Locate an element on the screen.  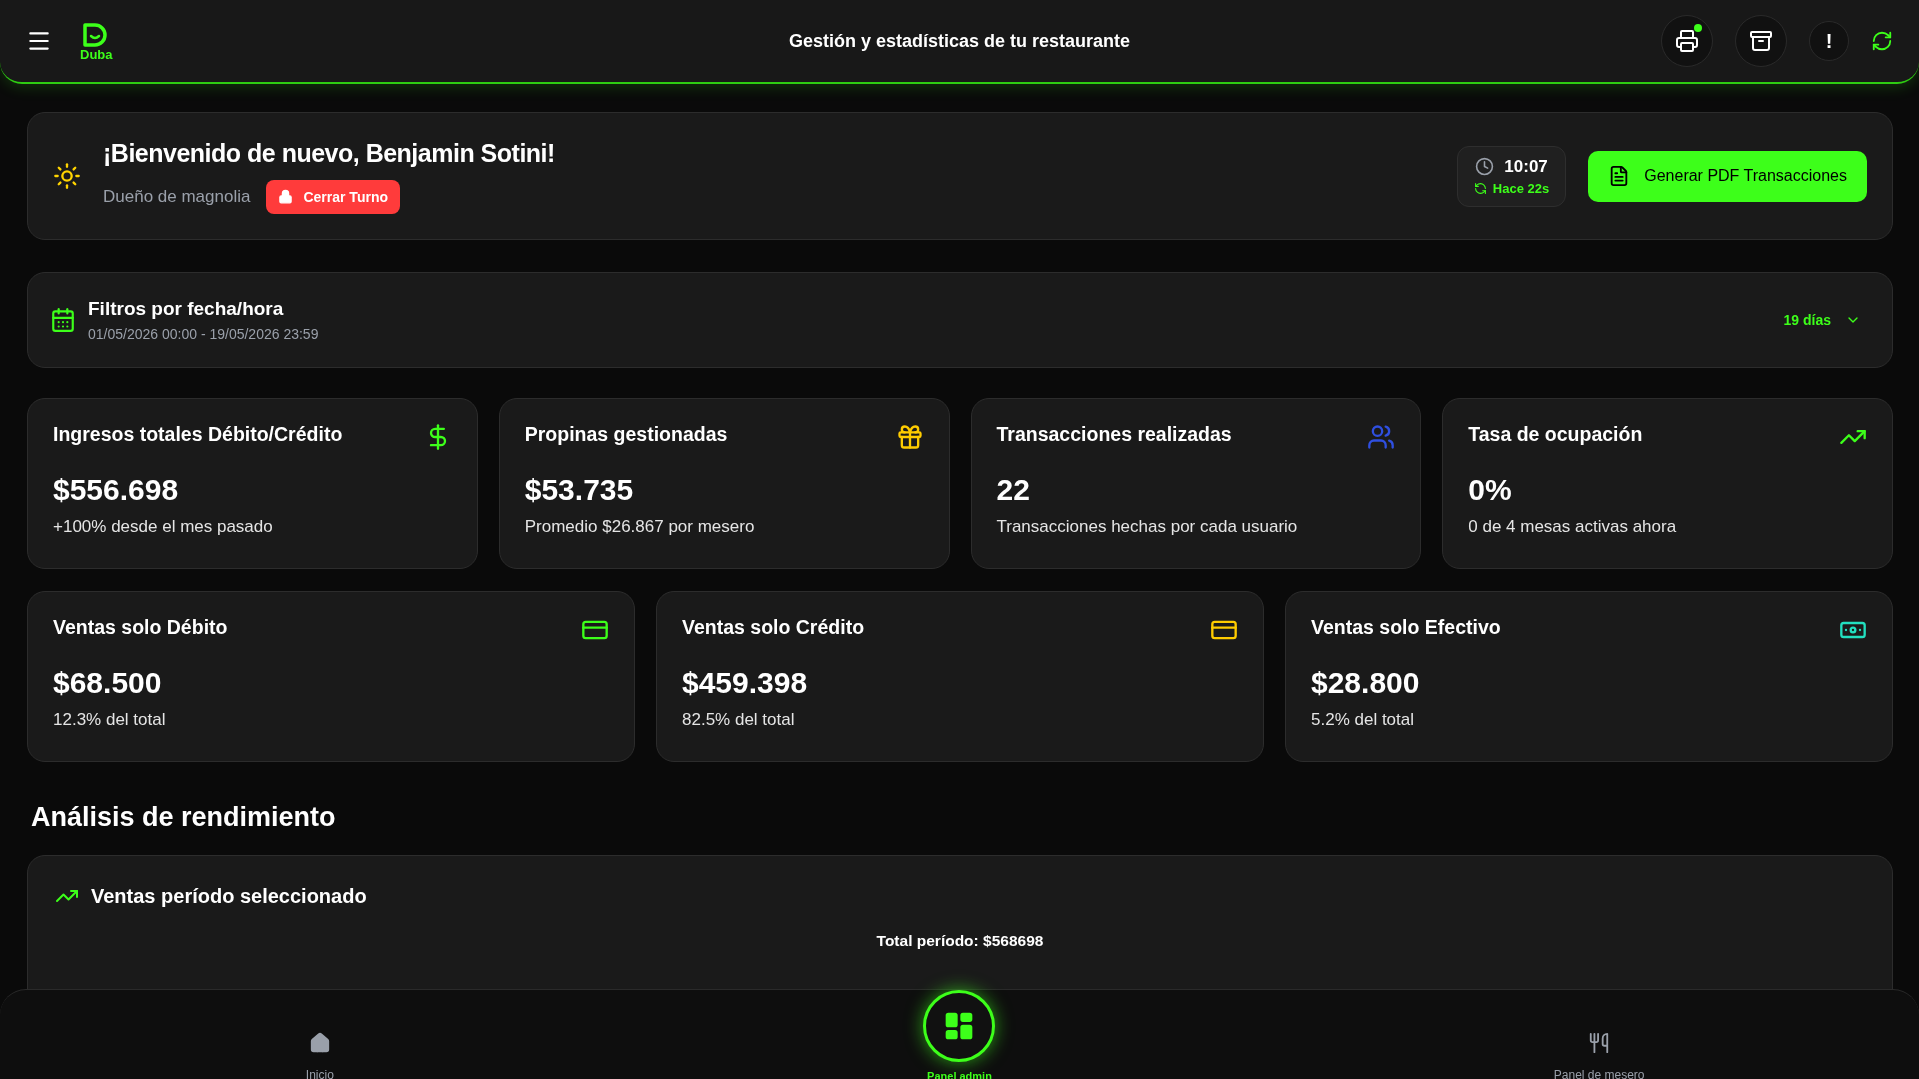
stat-note: Transacciones hechas por cada usuario is located at coordinates (1147, 527).